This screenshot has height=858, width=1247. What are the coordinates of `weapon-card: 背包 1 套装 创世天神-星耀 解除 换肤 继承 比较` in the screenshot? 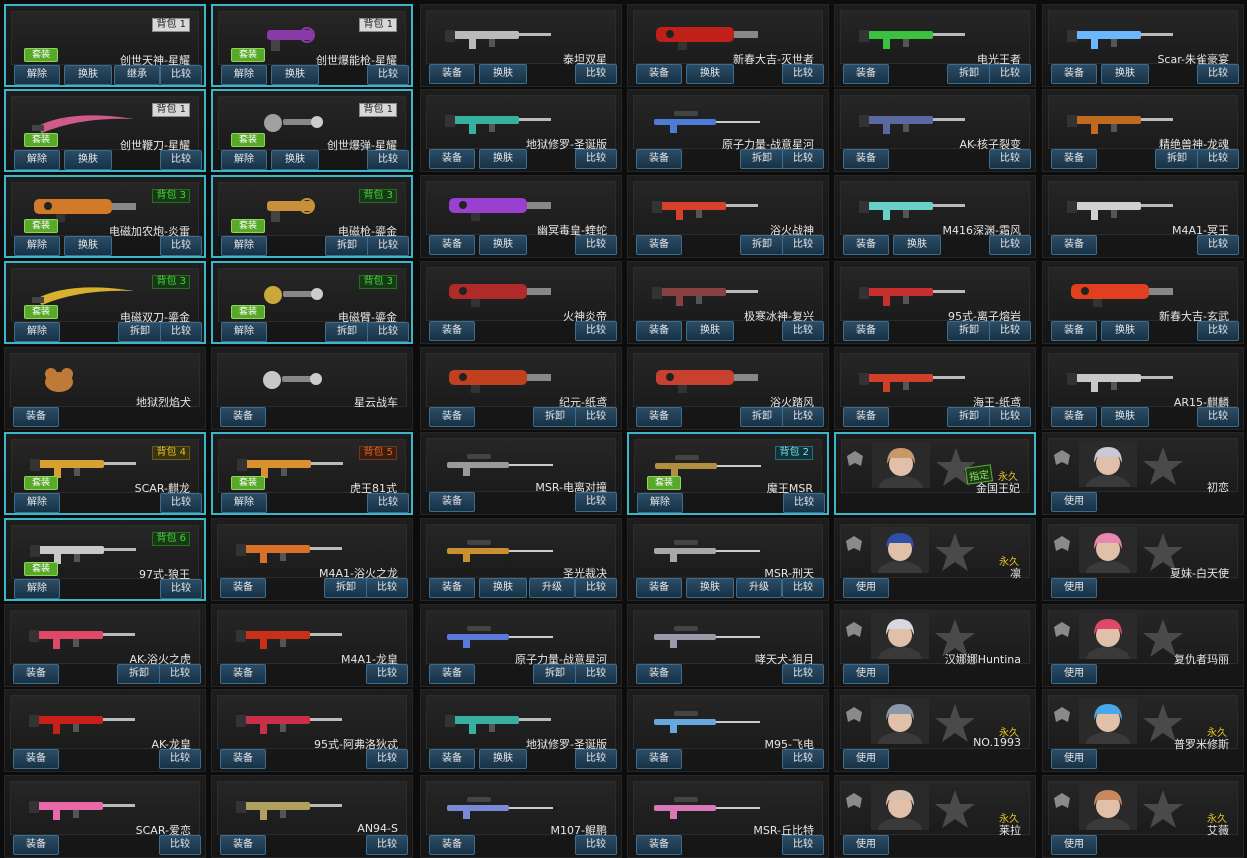 It's located at (105, 45).